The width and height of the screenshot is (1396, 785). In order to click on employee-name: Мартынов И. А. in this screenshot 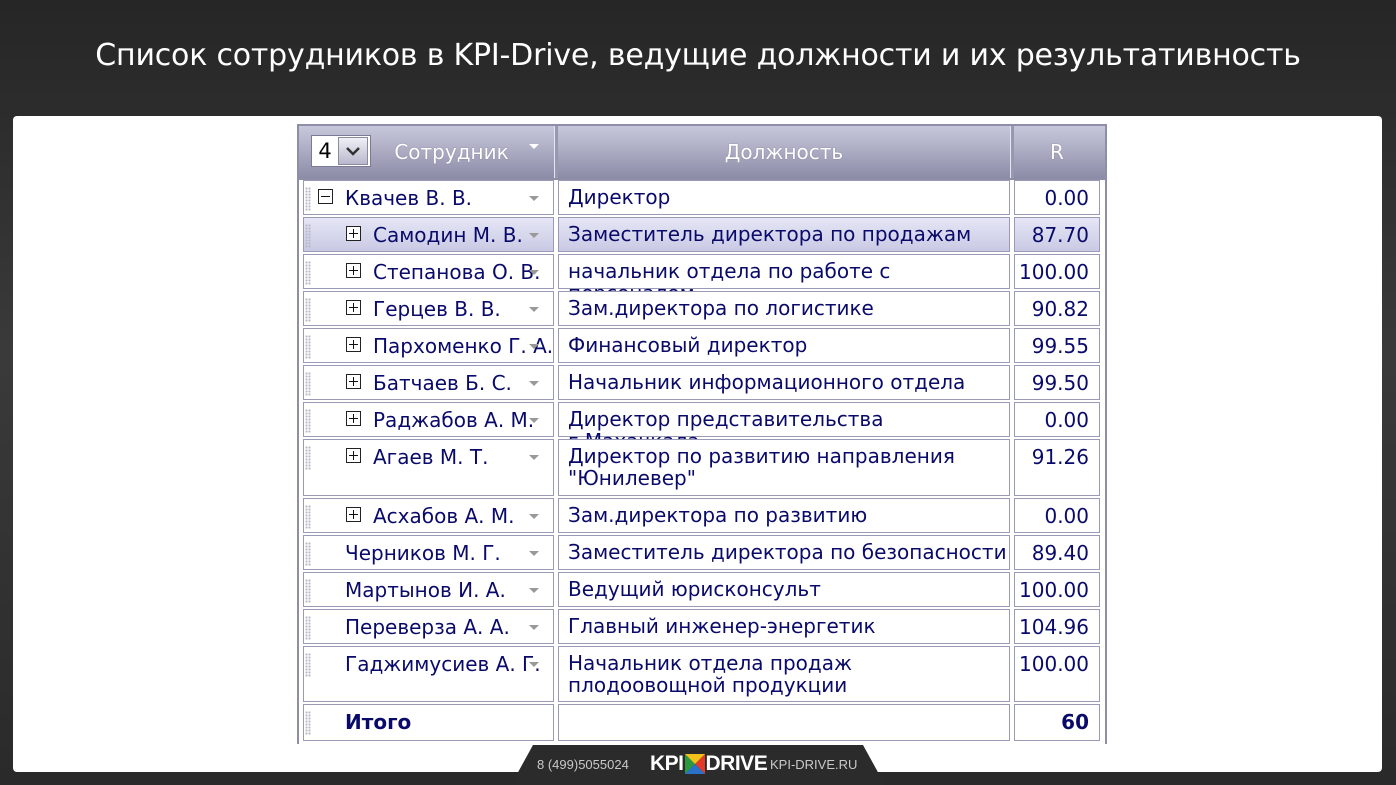, I will do `click(425, 590)`.